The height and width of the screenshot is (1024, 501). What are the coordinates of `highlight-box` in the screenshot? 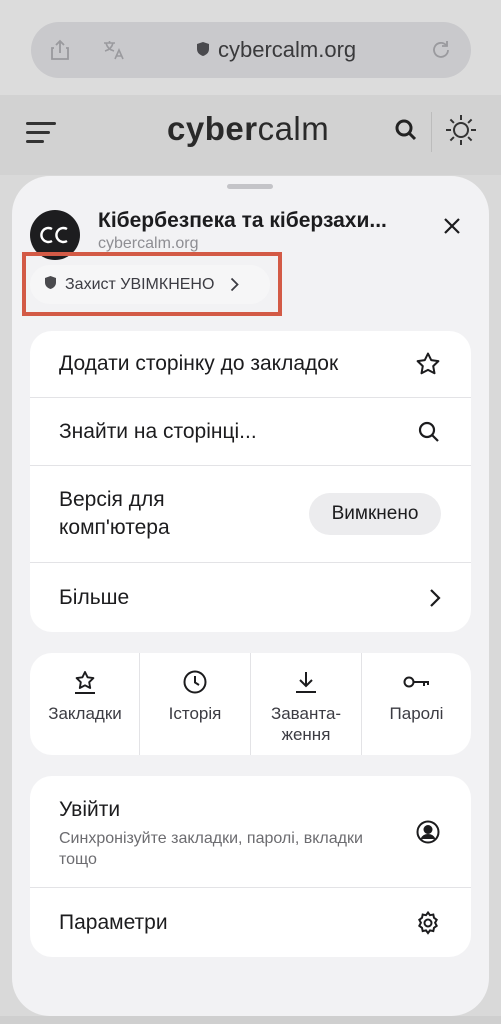 It's located at (152, 284).